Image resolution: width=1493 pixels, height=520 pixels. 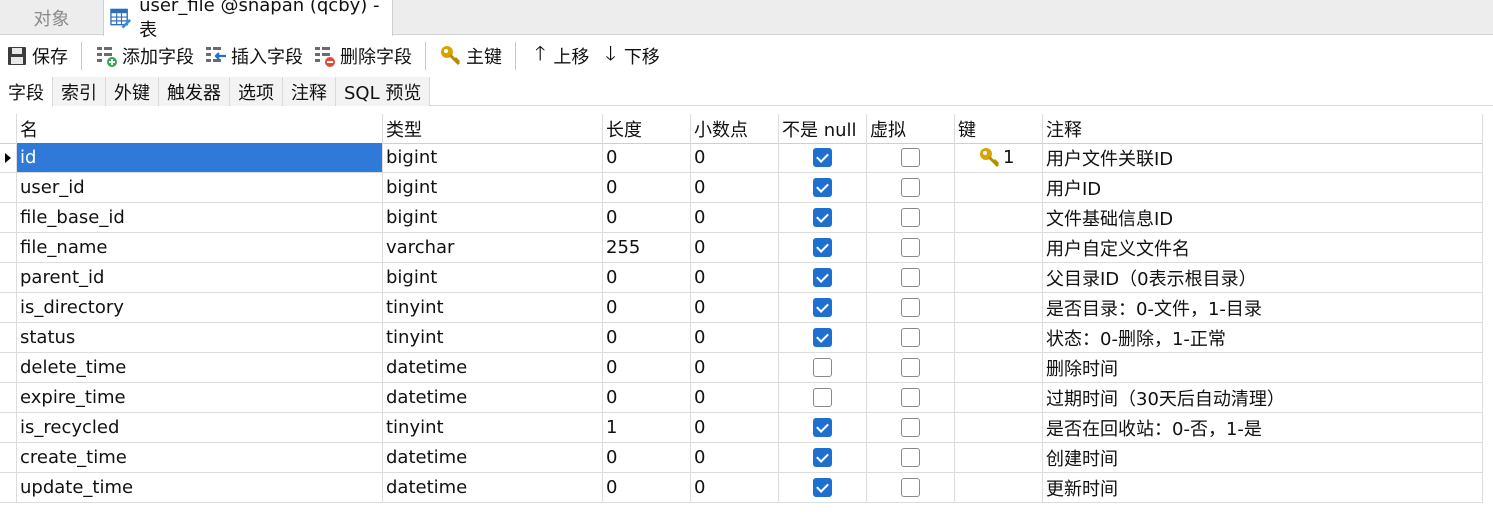 What do you see at coordinates (200, 488) in the screenshot?
I see `field-name-cell: update_time` at bounding box center [200, 488].